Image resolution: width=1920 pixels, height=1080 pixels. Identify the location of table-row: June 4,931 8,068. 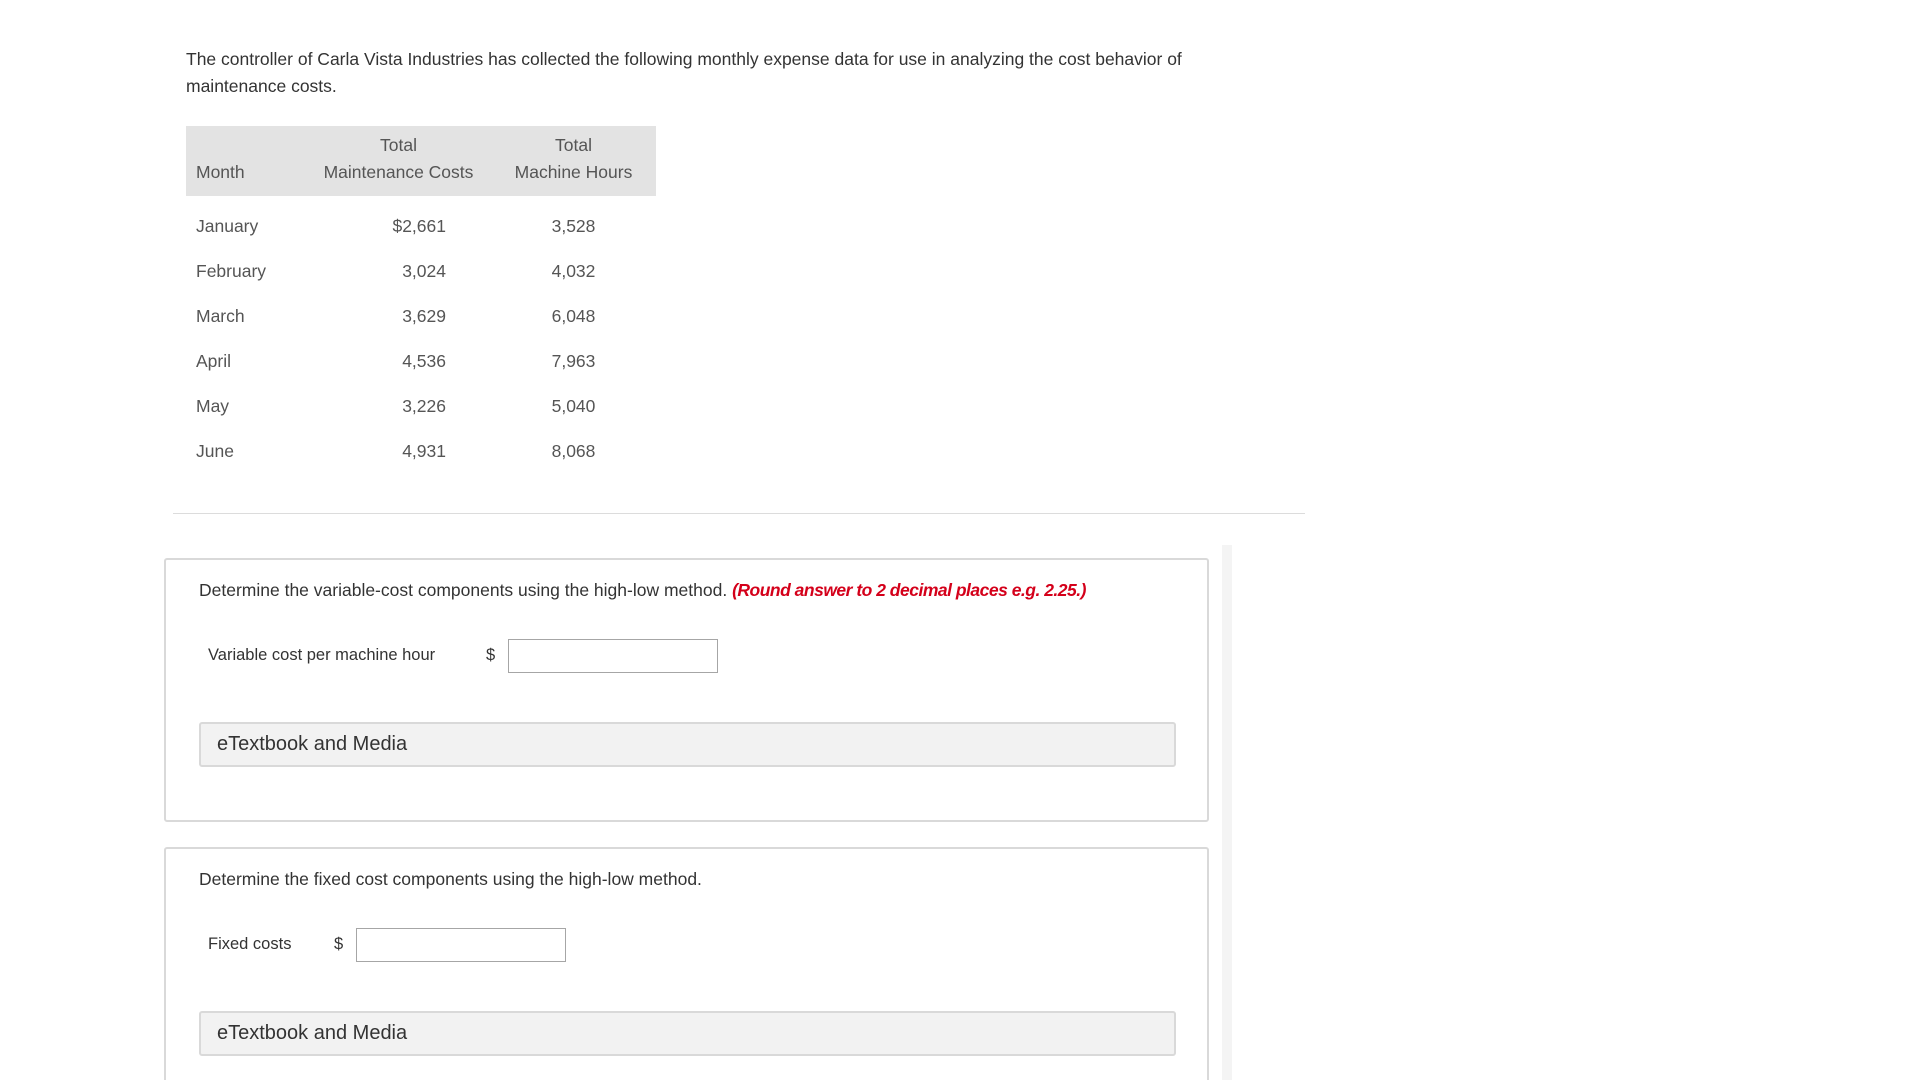
(421, 451).